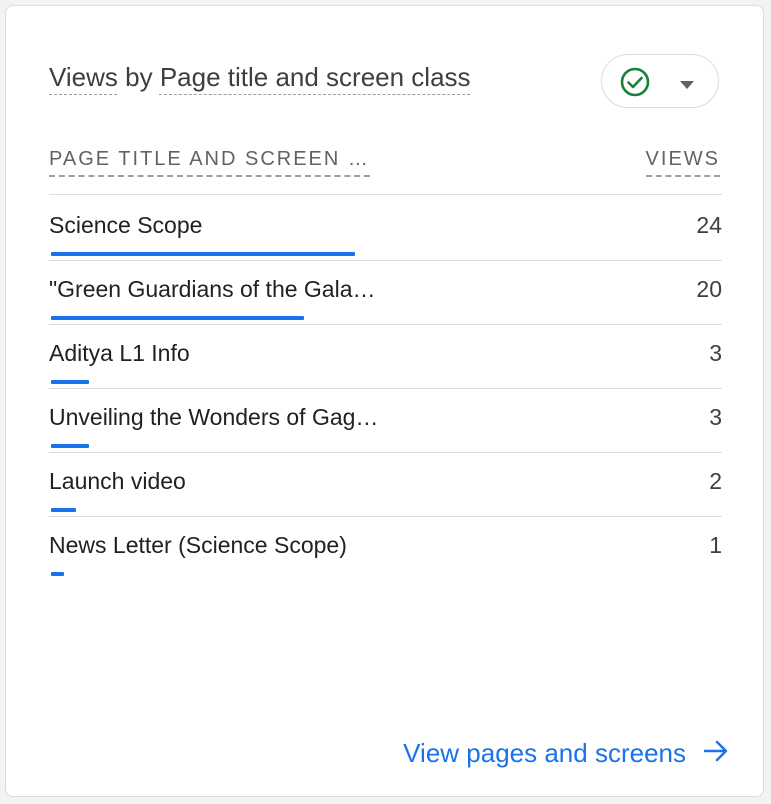 The image size is (771, 804). I want to click on check-circle-icon, so click(635, 84).